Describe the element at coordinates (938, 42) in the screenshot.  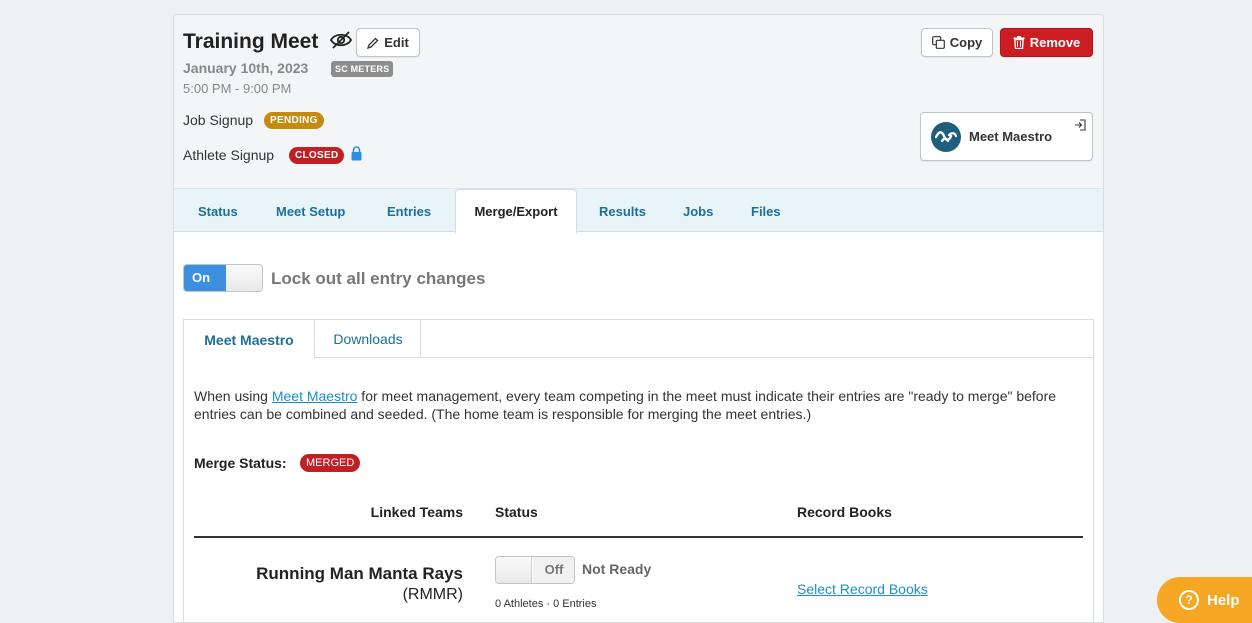
I see `copy-icon` at that location.